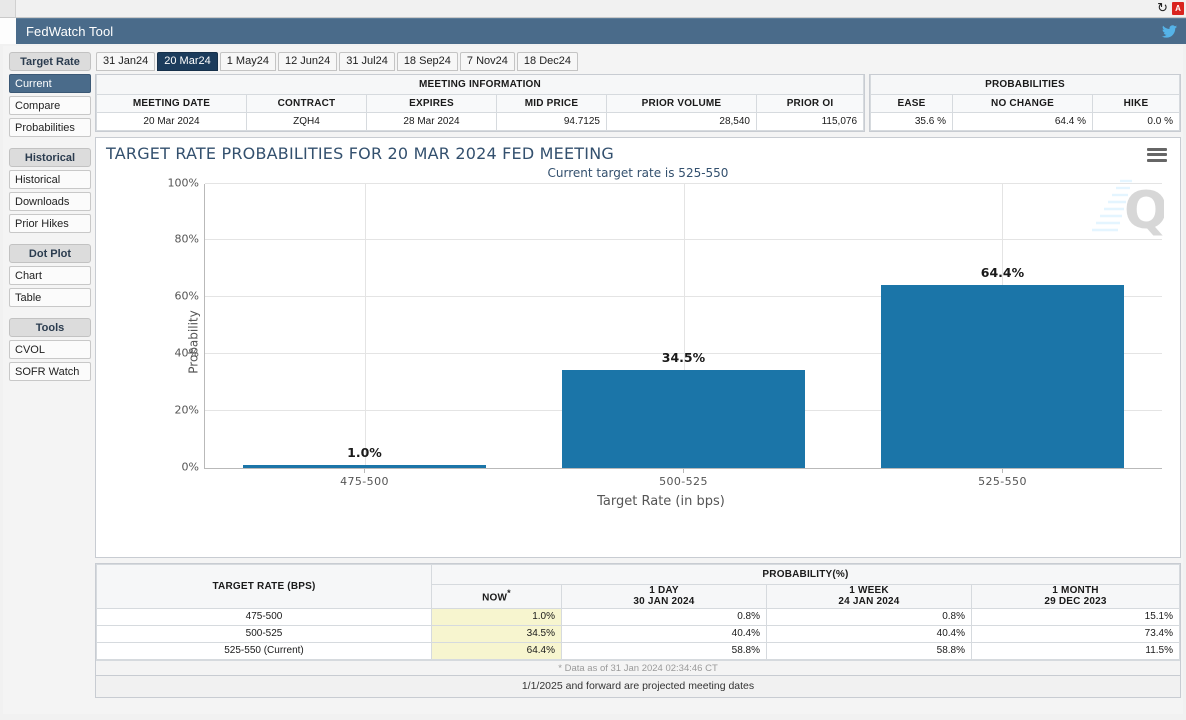  I want to click on cell-1month-500-525: 73.4%, so click(1075, 633).